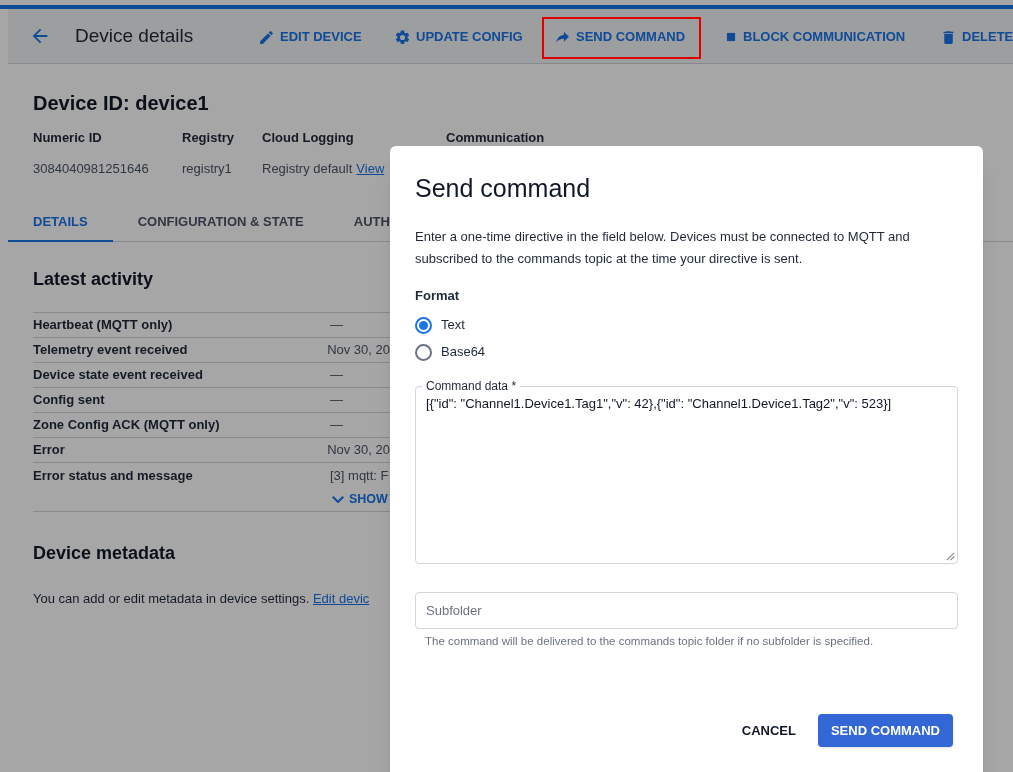  What do you see at coordinates (338, 499) in the screenshot?
I see `chevron-down-icon` at bounding box center [338, 499].